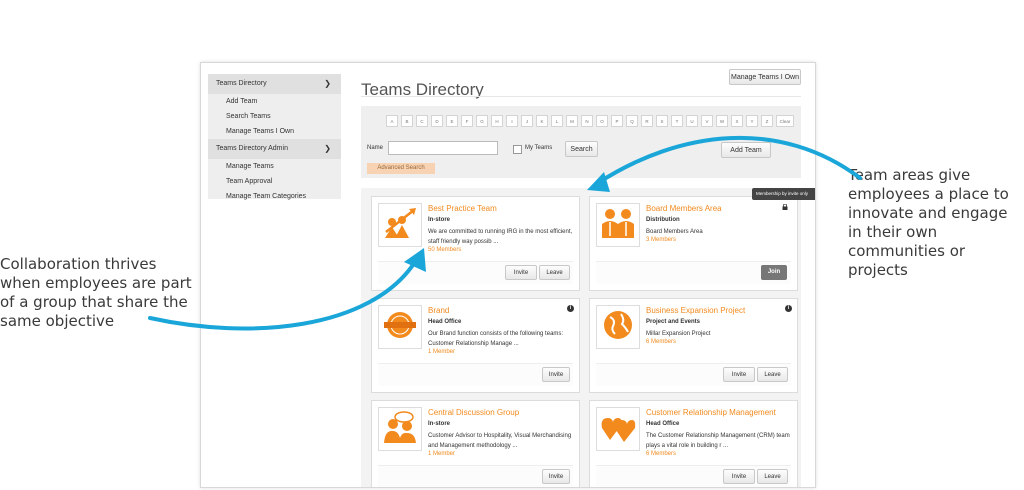 The height and width of the screenshot is (490, 1024). I want to click on team-name-link: Central Discussion Group, so click(473, 412).